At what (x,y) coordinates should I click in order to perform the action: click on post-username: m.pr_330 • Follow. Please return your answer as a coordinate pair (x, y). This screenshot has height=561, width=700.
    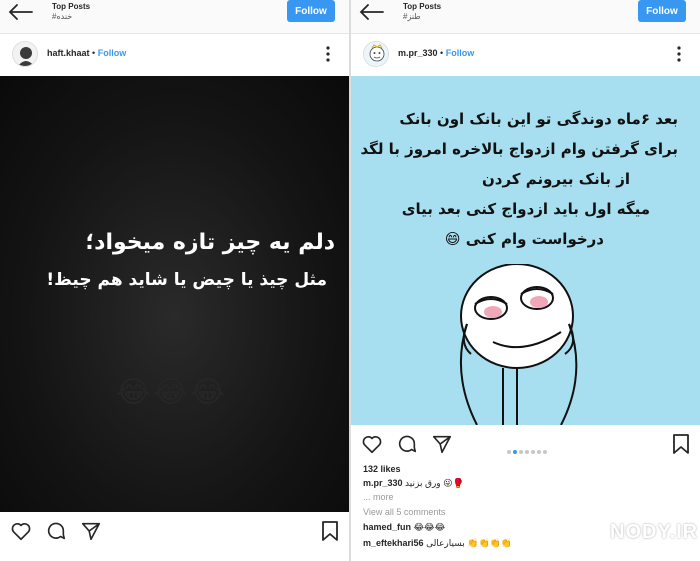
    Looking at the image, I should click on (436, 53).